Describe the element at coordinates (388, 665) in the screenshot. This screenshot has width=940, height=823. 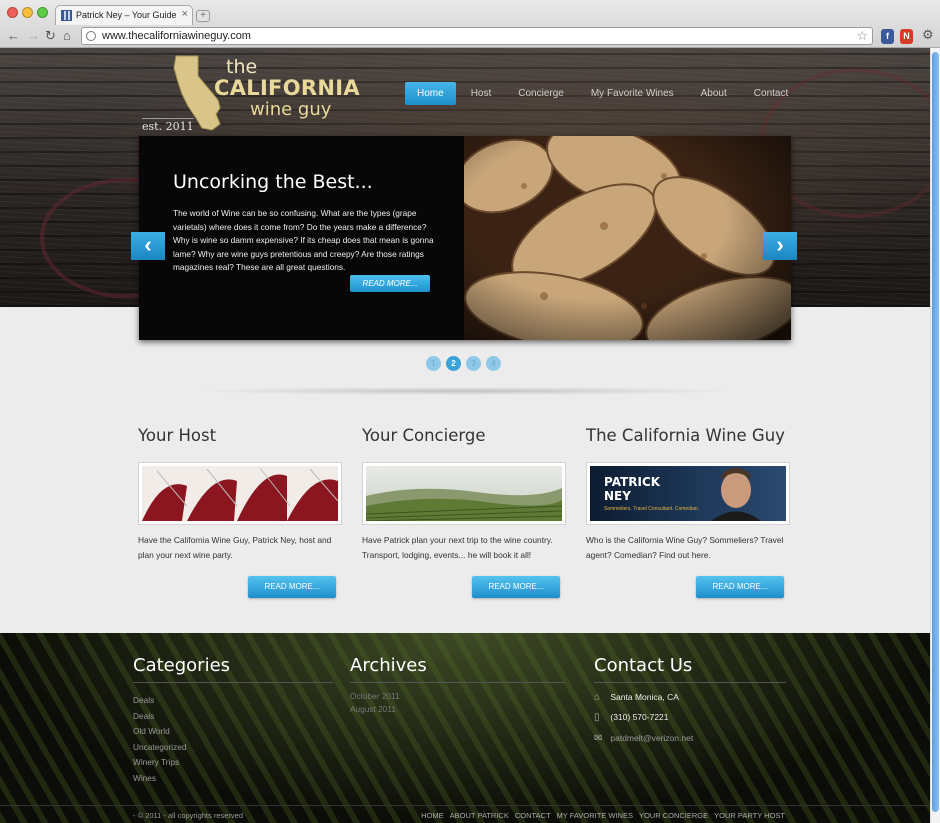
I see `archives-heading: Archives` at that location.